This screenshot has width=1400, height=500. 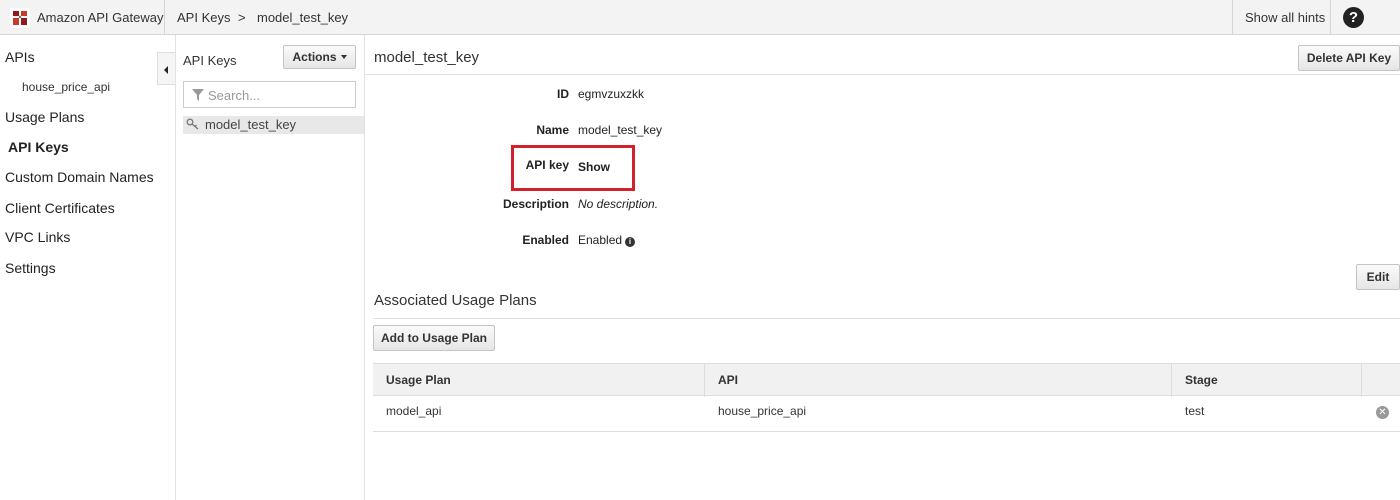 What do you see at coordinates (166, 68) in the screenshot?
I see `collapse-sidebar-icon` at bounding box center [166, 68].